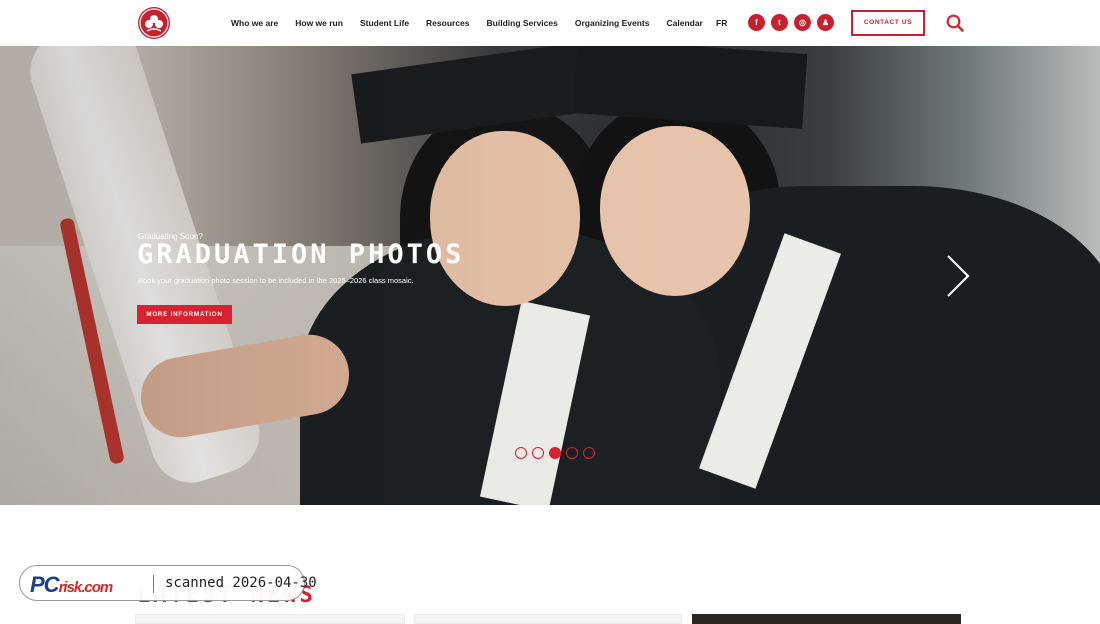  I want to click on scan-watermark: PCrisk.com scanned 2026-04-30, so click(168, 583).